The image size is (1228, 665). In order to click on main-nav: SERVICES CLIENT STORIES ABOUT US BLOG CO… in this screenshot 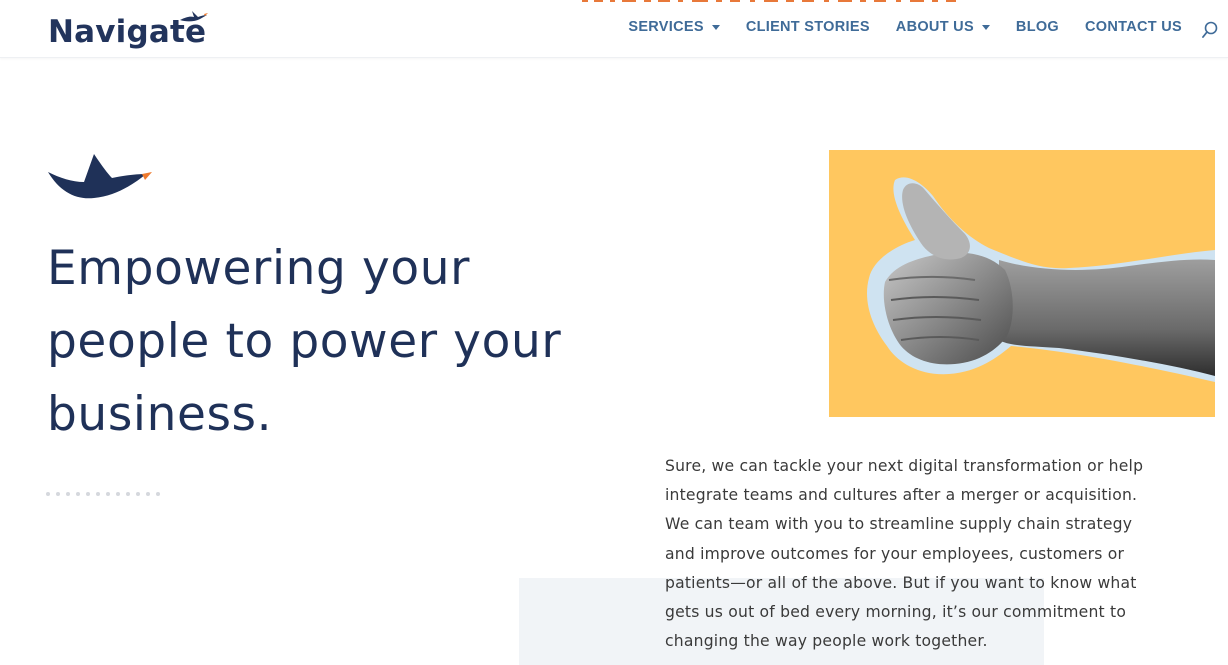, I will do `click(910, 28)`.